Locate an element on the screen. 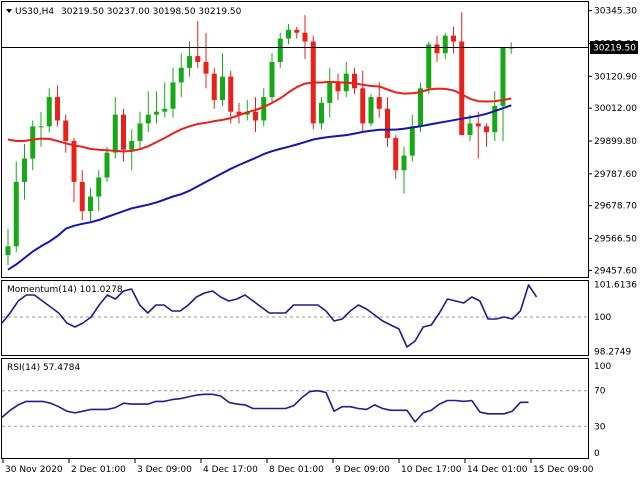 This screenshot has height=484, width=640. momentum-title: Momentum(14) 101.0278 is located at coordinates (65, 290).